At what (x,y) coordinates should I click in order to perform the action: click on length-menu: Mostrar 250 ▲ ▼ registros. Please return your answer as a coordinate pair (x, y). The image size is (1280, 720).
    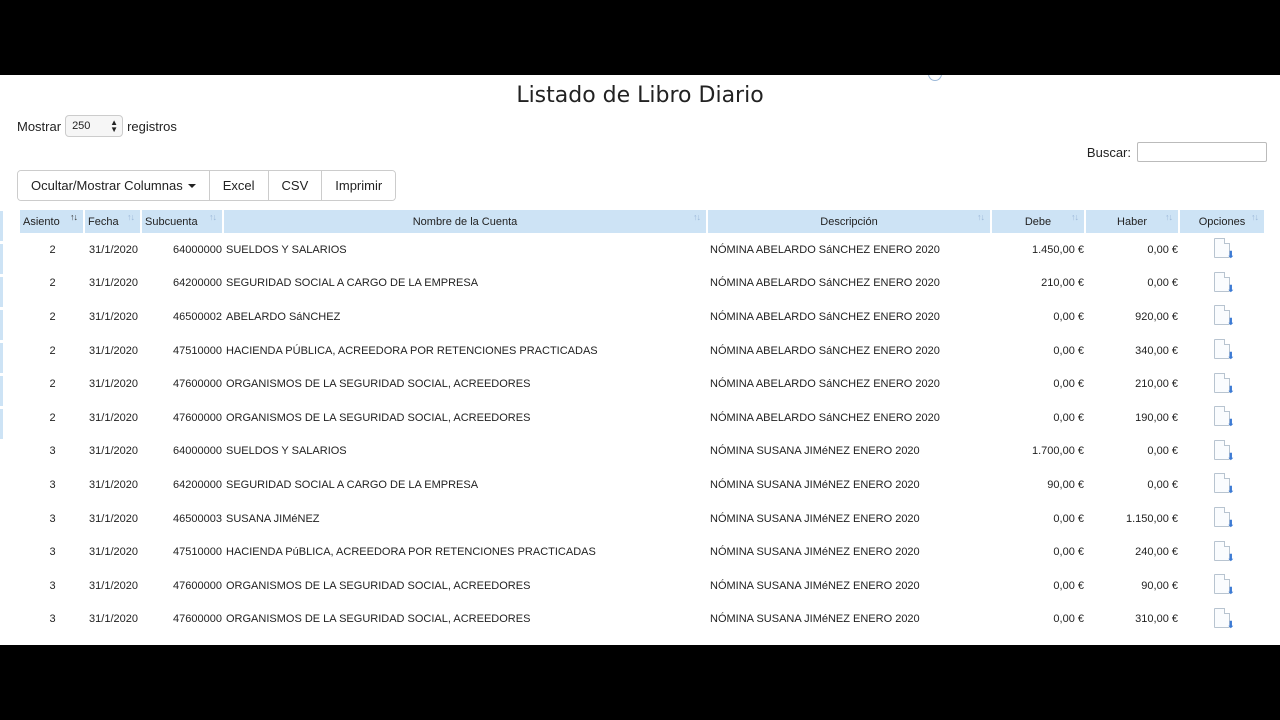
    Looking at the image, I should click on (97, 126).